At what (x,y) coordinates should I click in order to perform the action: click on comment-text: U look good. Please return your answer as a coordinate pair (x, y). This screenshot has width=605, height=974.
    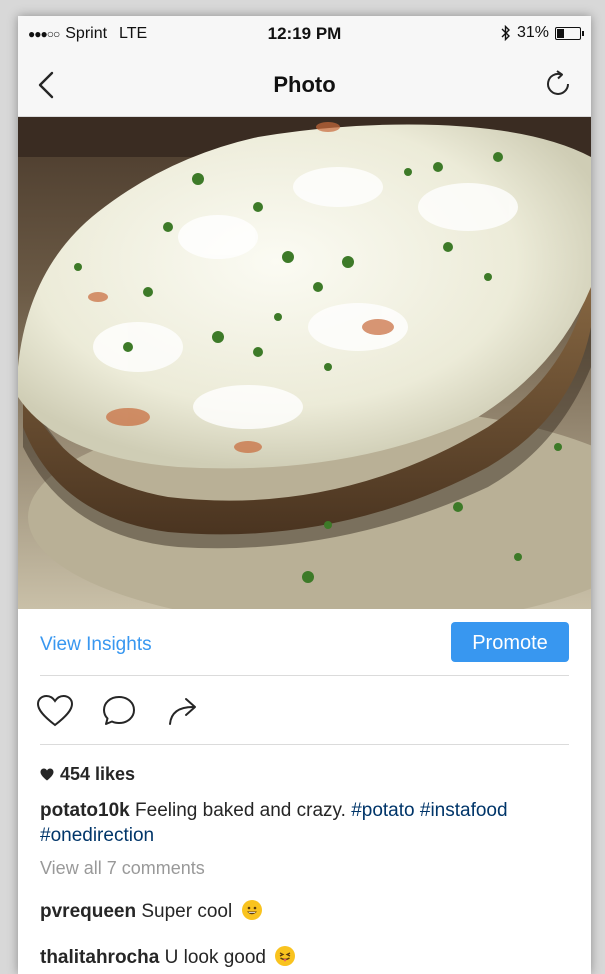
    Looking at the image, I should click on (215, 957).